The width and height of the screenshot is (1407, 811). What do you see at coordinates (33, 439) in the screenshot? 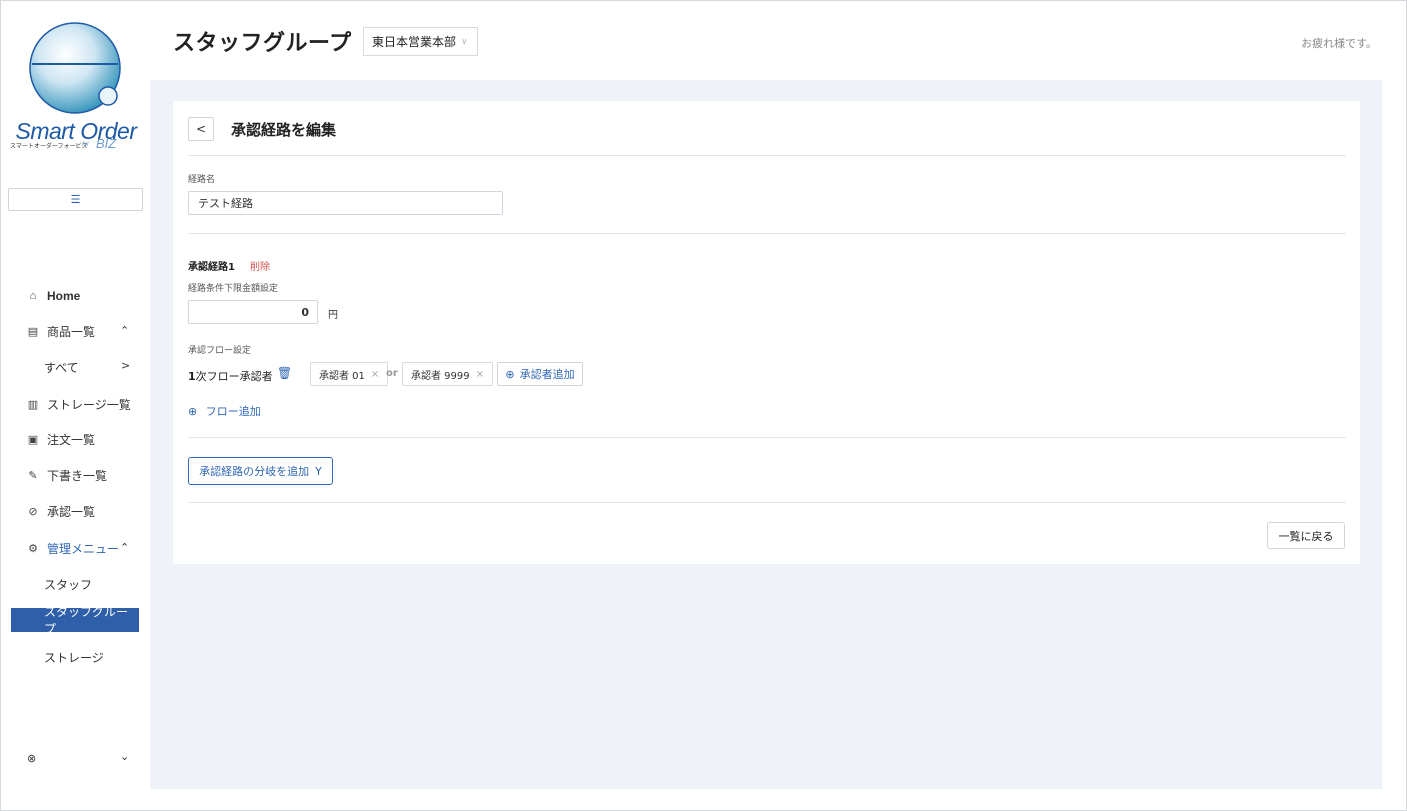
I see `order-icon: ▣` at bounding box center [33, 439].